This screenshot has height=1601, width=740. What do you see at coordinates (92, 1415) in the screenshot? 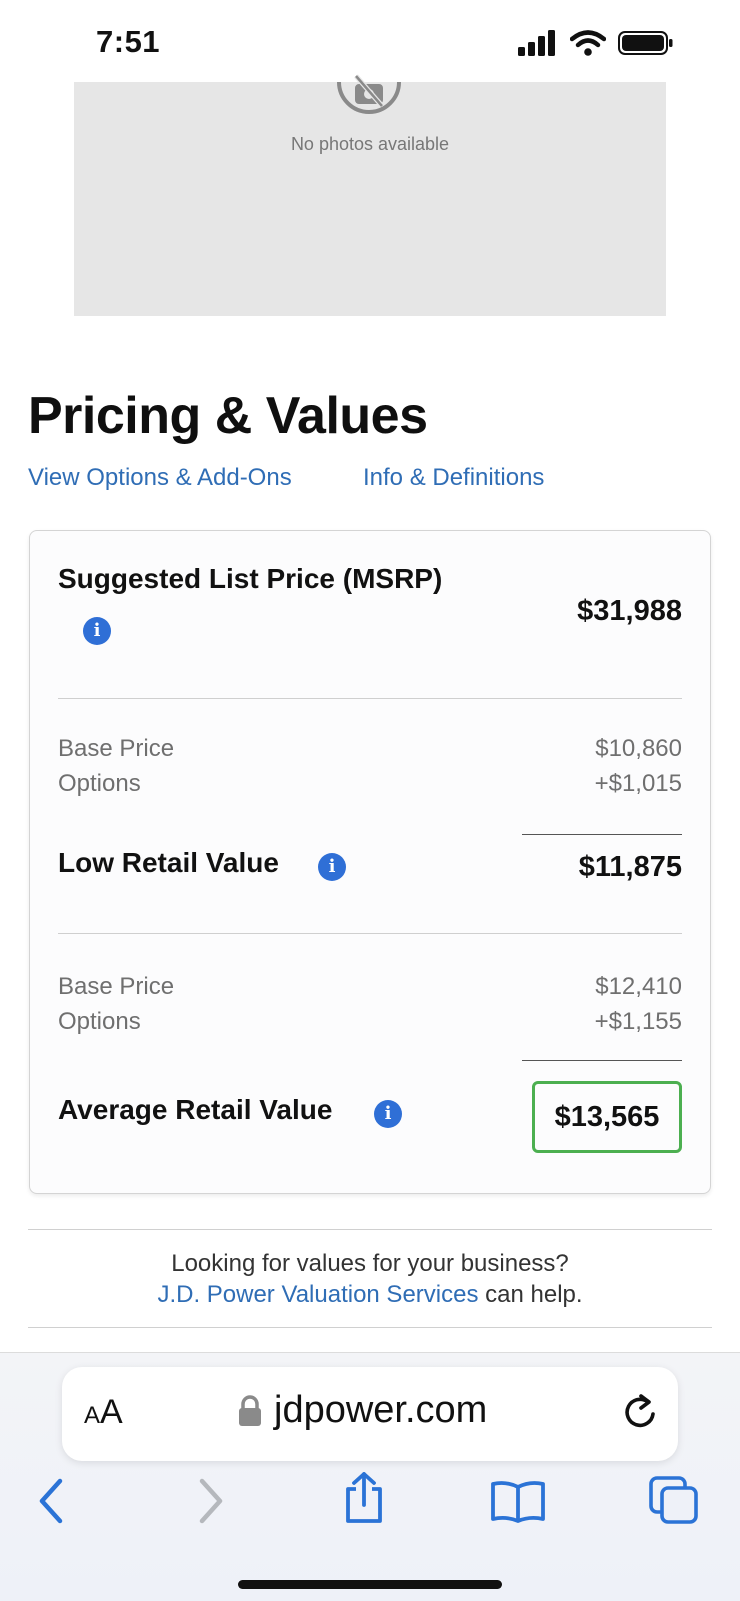
I see `text-size-small: A` at bounding box center [92, 1415].